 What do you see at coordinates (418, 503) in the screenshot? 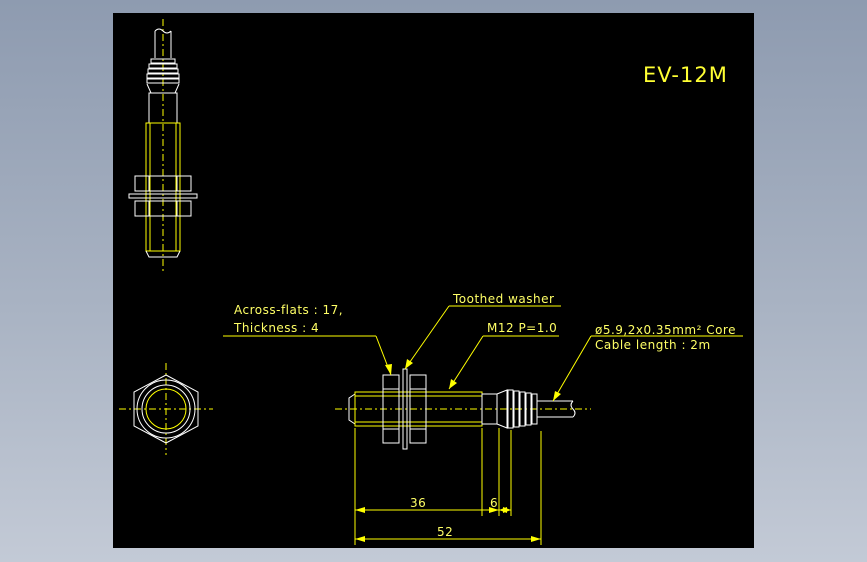
I see `dim-body-length: 36` at bounding box center [418, 503].